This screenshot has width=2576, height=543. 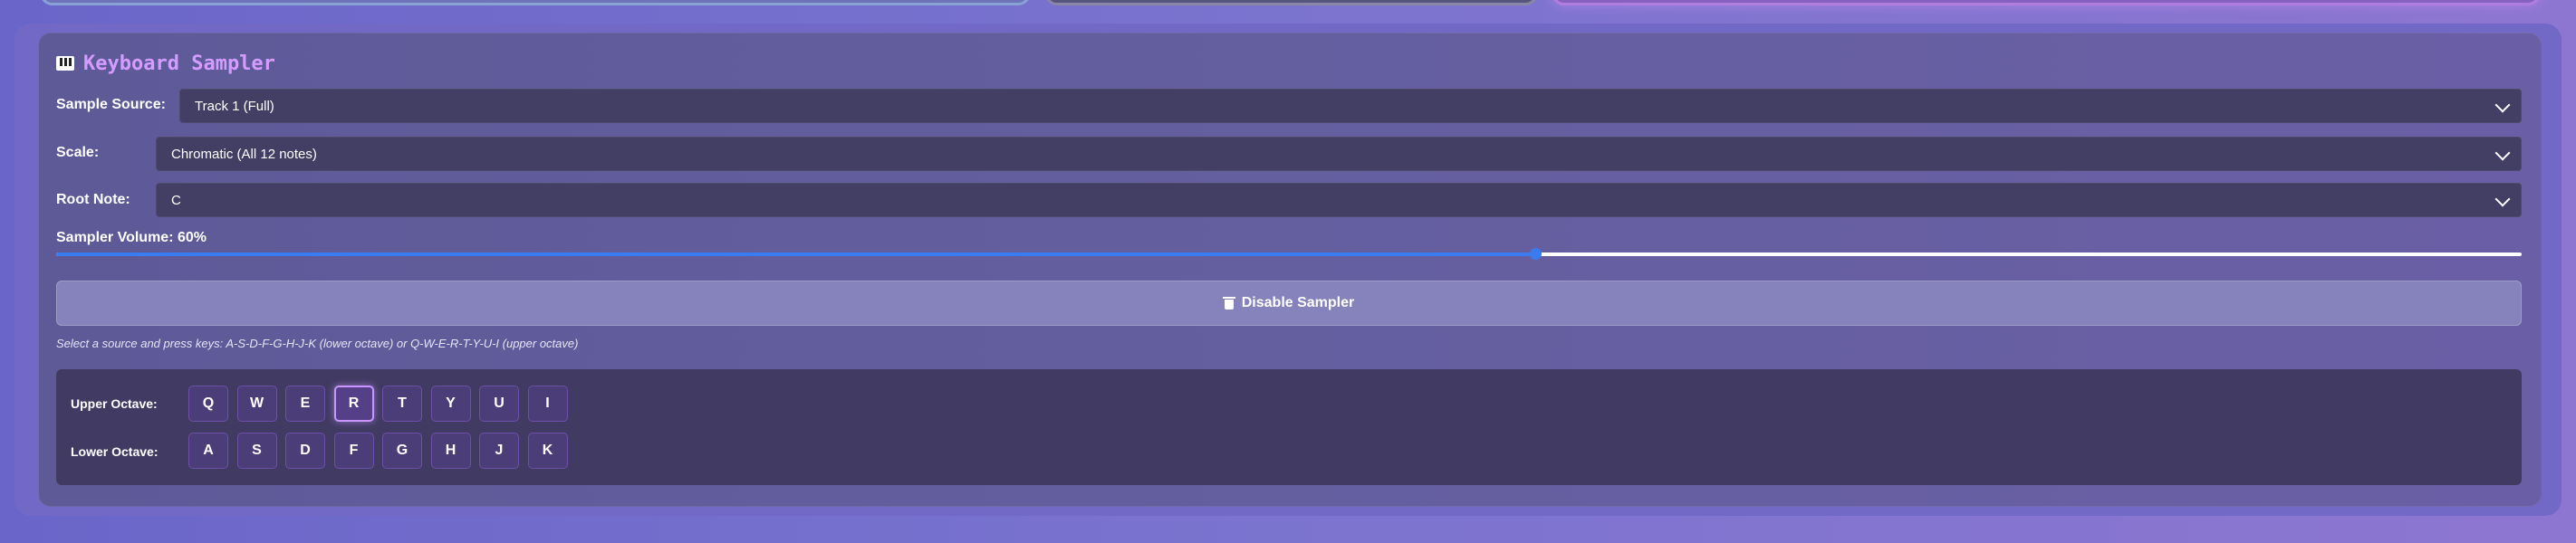 I want to click on upper-octave-label: Upper Octave:, so click(x=114, y=404).